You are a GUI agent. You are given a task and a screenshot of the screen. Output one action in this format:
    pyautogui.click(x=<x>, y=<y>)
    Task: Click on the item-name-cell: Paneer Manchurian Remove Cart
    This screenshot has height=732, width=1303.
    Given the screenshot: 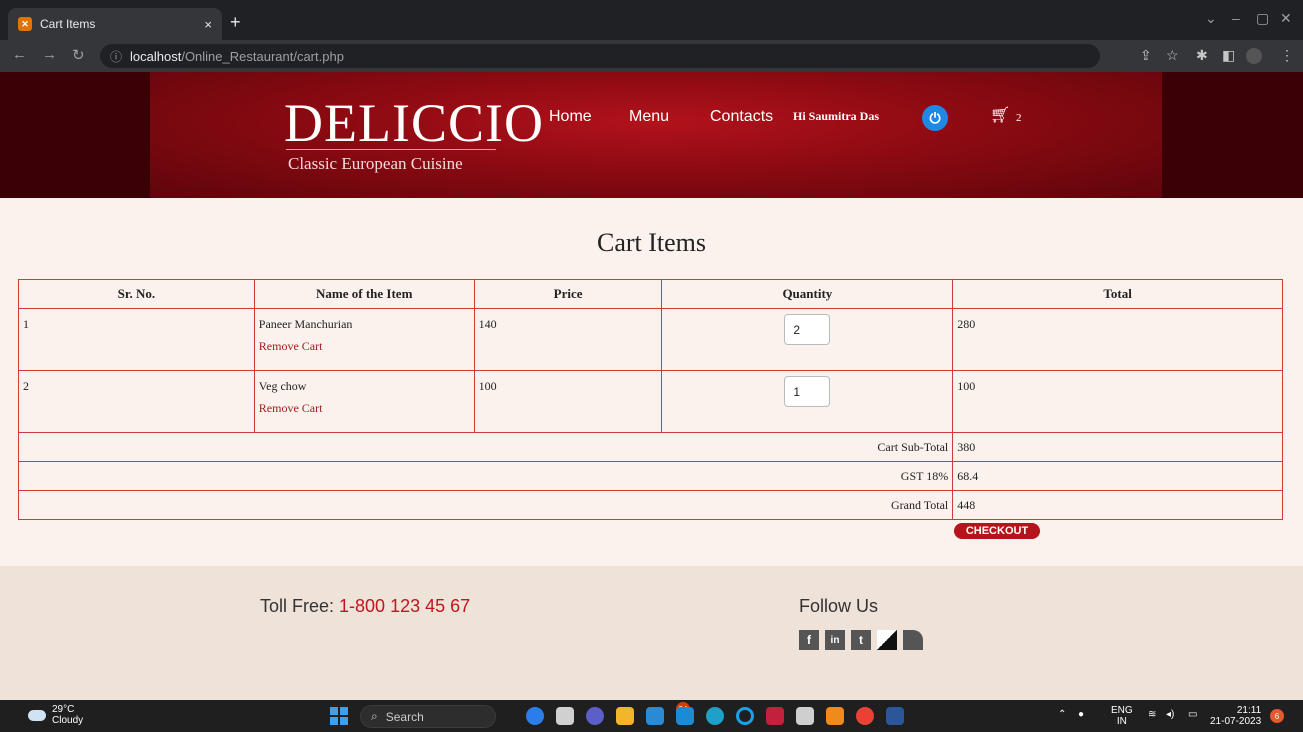 What is the action you would take?
    pyautogui.click(x=364, y=339)
    